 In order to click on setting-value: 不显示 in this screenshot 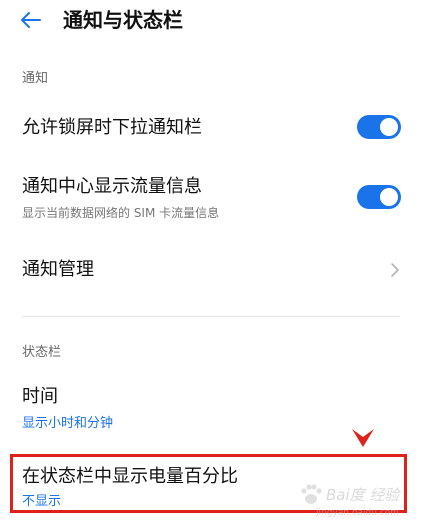, I will do `click(42, 501)`.